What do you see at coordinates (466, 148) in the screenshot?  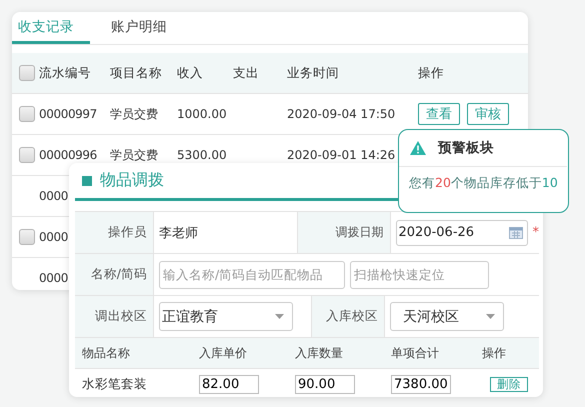 I see `alert-title: 预警板块` at bounding box center [466, 148].